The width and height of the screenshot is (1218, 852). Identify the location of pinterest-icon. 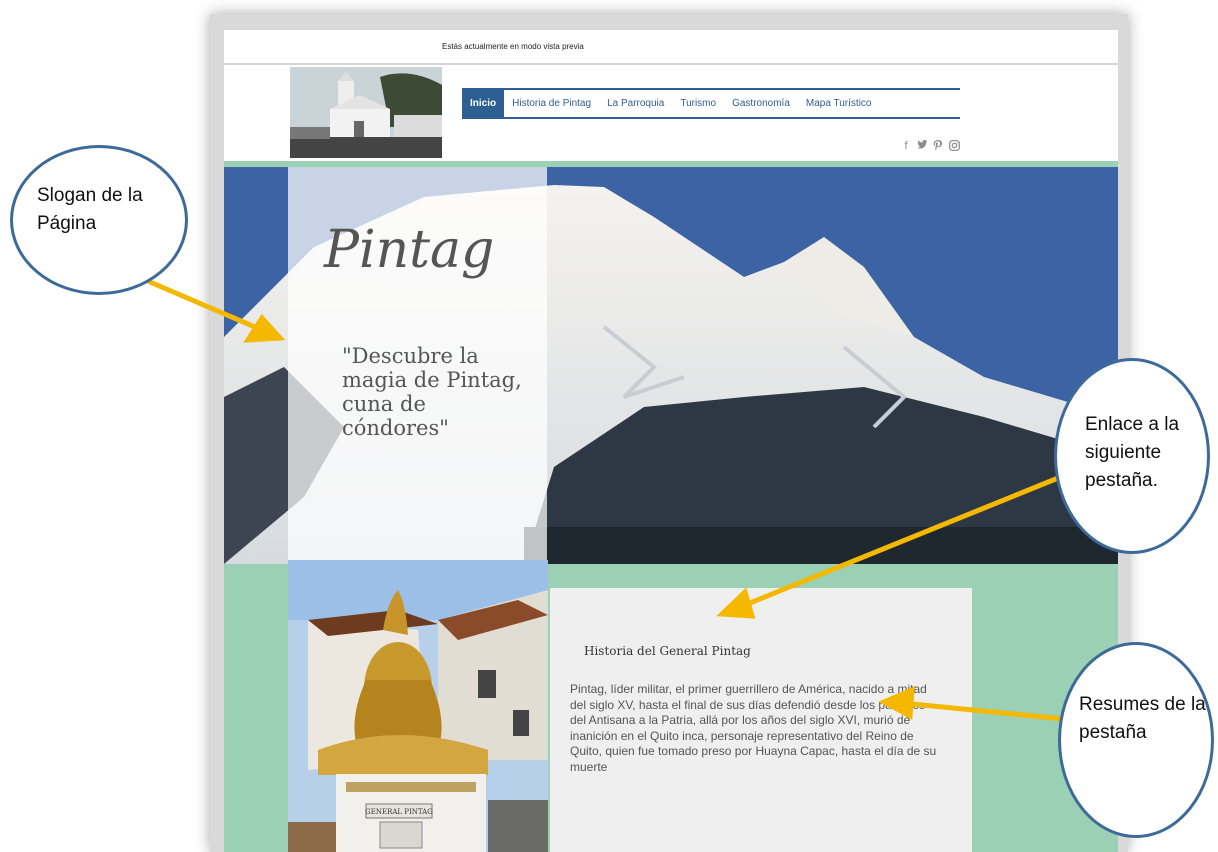
(938, 147).